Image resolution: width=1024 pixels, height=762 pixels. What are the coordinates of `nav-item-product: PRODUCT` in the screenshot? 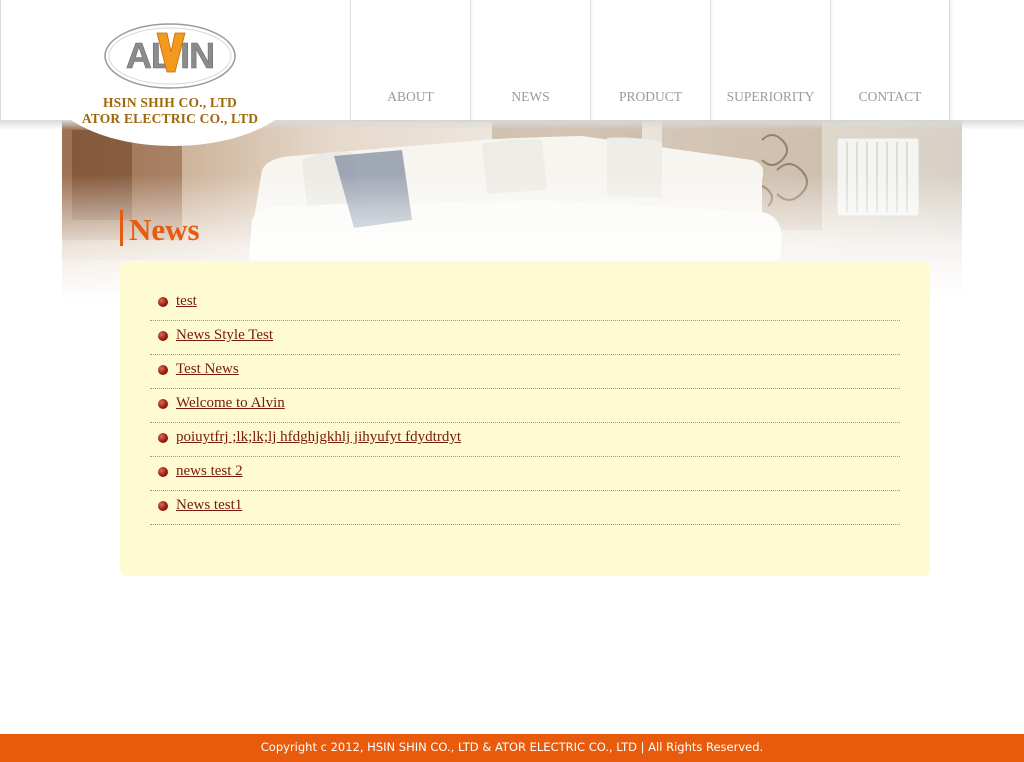 It's located at (650, 60).